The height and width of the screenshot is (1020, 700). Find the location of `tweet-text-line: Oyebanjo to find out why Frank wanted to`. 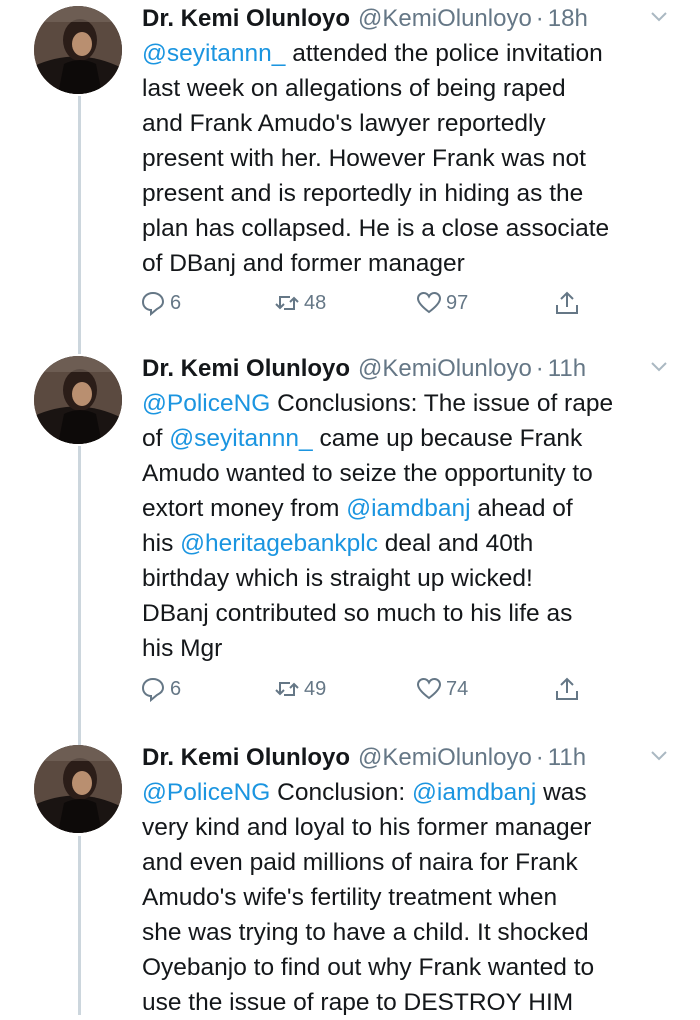

tweet-text-line: Oyebanjo to find out why Frank wanted to is located at coordinates (412, 967).